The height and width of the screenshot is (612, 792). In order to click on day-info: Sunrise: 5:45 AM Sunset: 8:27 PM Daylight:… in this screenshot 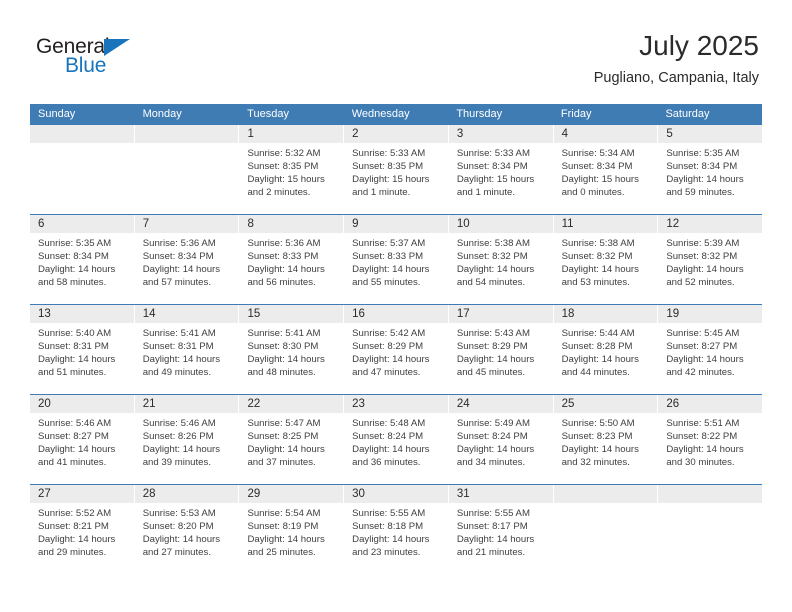, I will do `click(710, 351)`.